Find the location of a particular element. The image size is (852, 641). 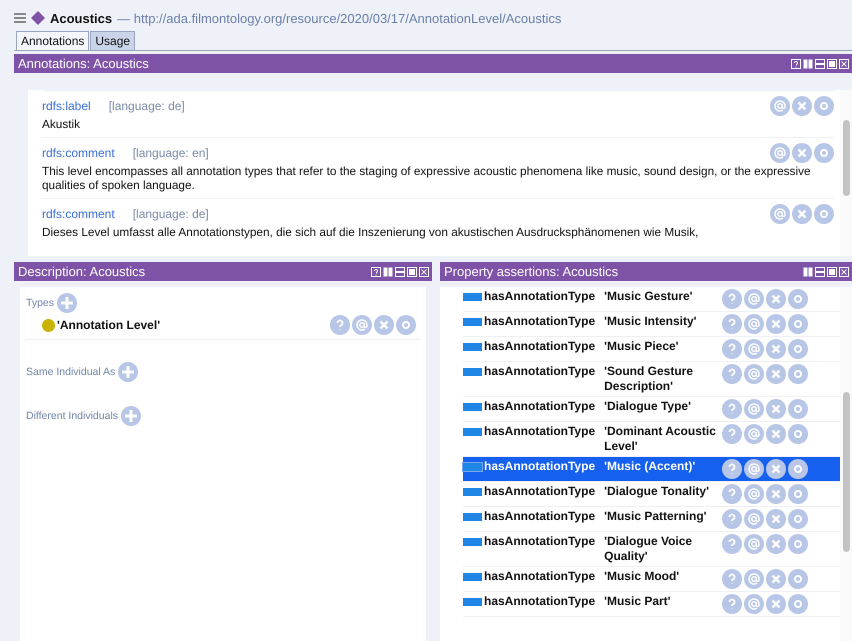

property-value: 'Music Gesture' is located at coordinates (649, 296).